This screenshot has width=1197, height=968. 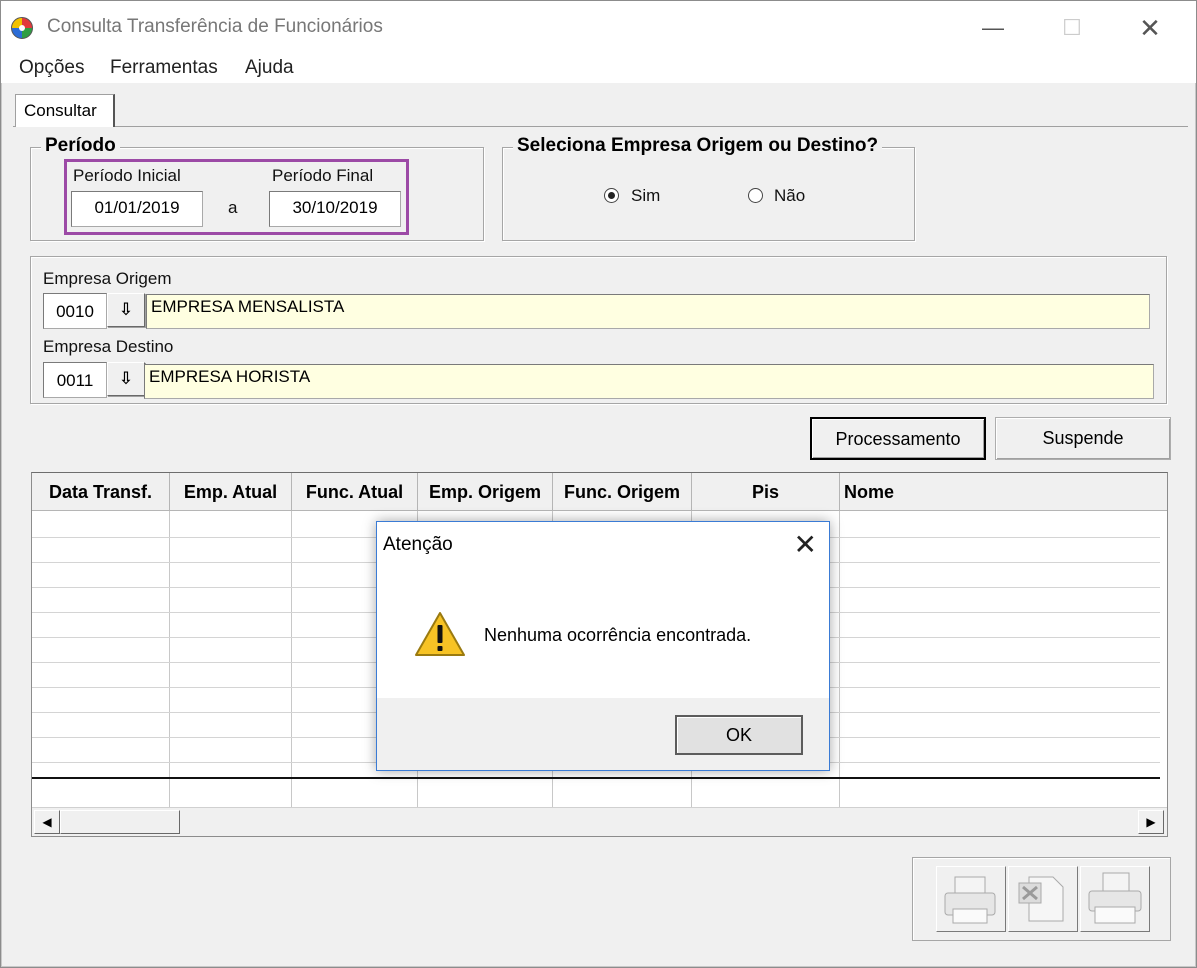 I want to click on print-button, so click(x=971, y=899).